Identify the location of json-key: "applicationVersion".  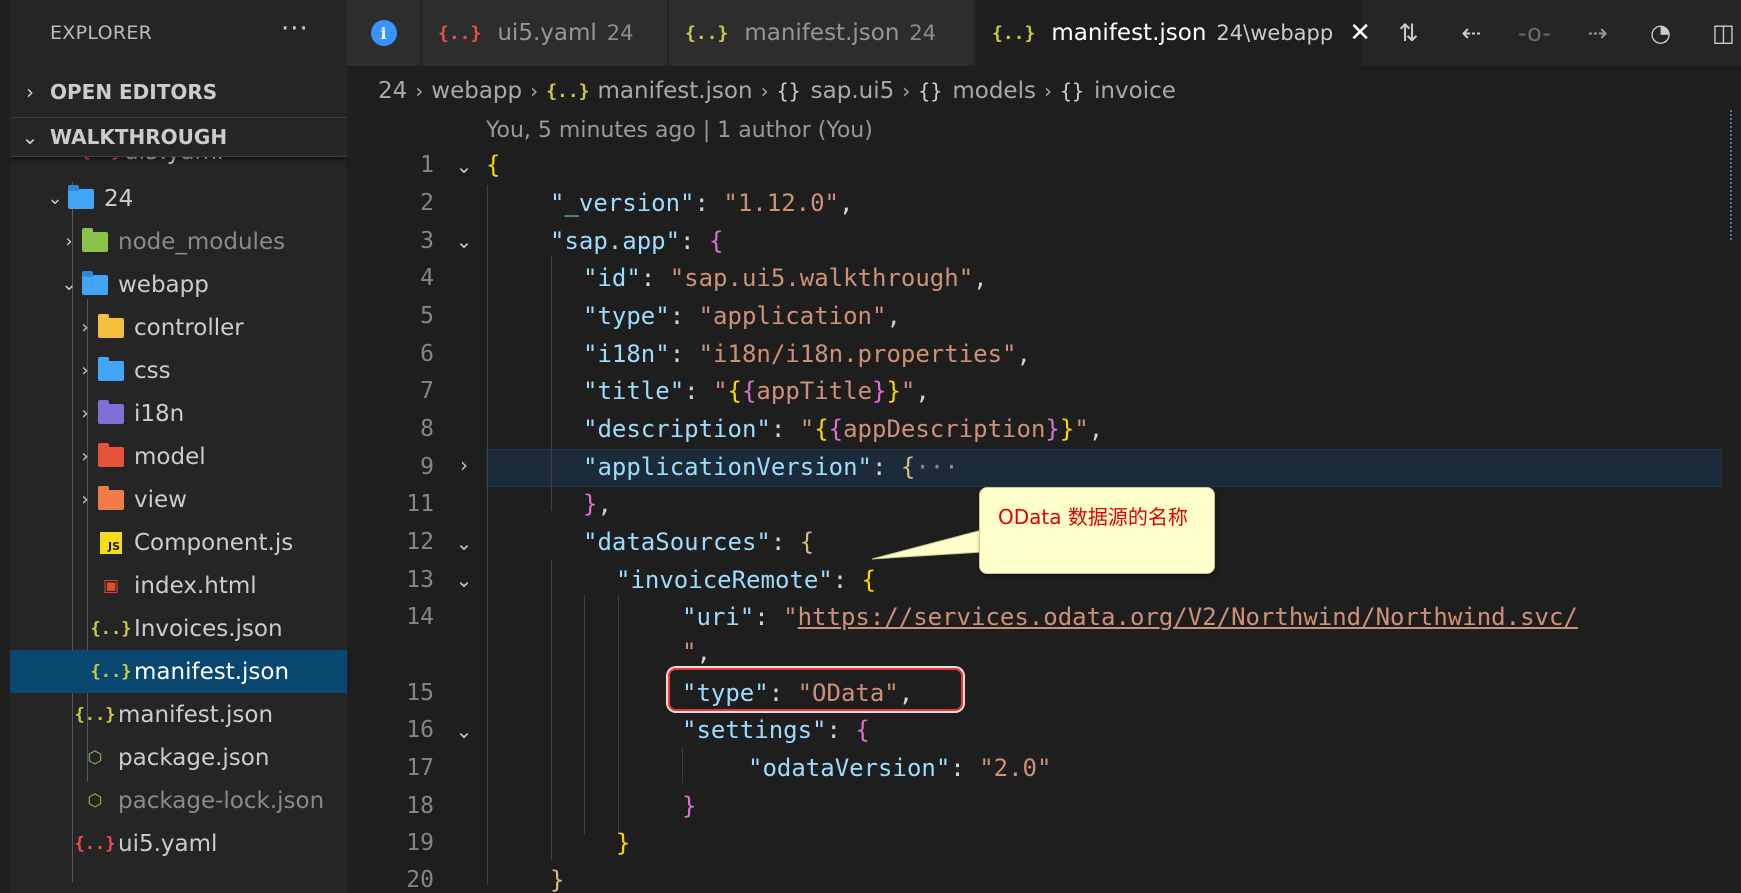
(727, 467).